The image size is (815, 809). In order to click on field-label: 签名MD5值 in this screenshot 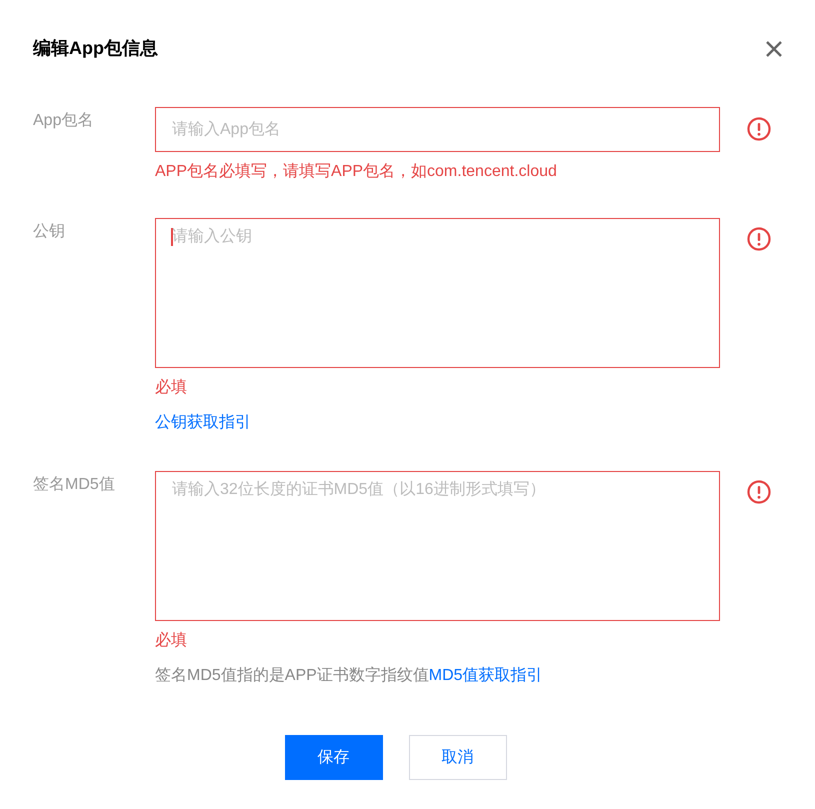, I will do `click(74, 484)`.